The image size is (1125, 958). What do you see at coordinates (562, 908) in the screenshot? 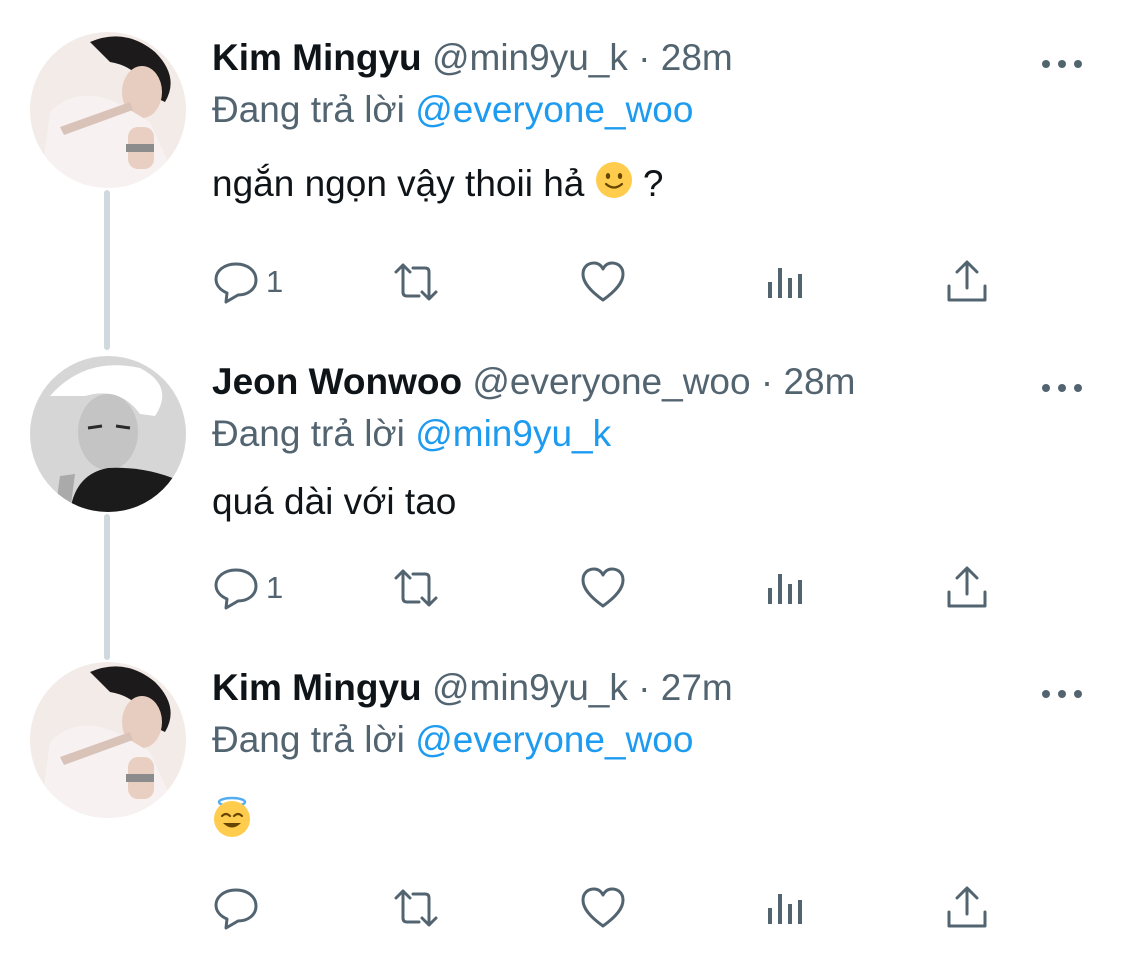
I see `tweet-actions` at bounding box center [562, 908].